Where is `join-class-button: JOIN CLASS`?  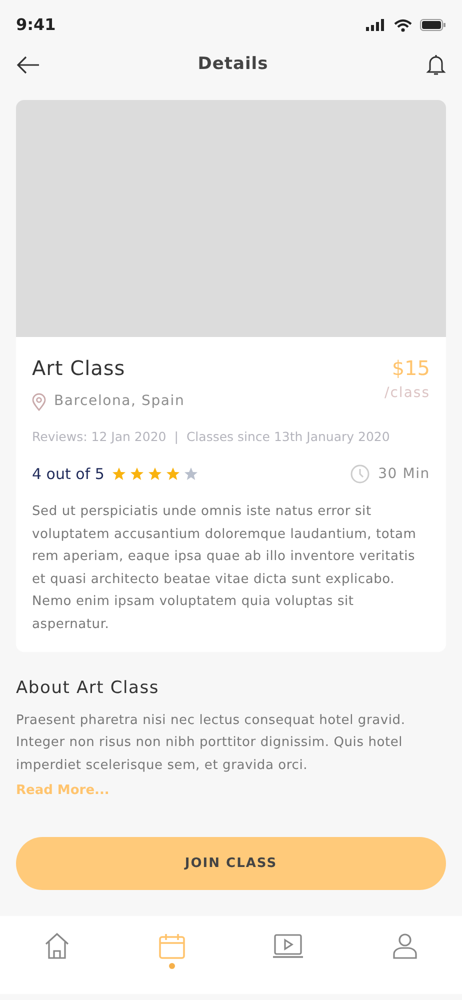 join-class-button: JOIN CLASS is located at coordinates (231, 863).